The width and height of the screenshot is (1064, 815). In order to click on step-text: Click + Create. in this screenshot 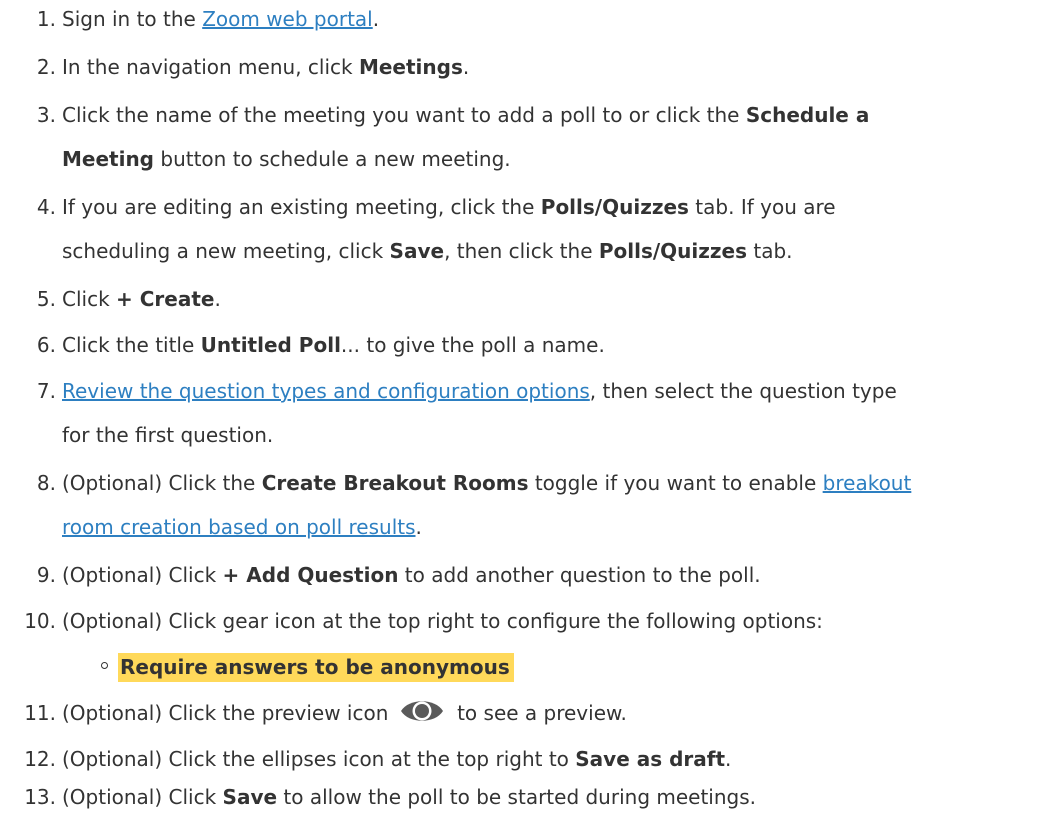, I will do `click(141, 299)`.